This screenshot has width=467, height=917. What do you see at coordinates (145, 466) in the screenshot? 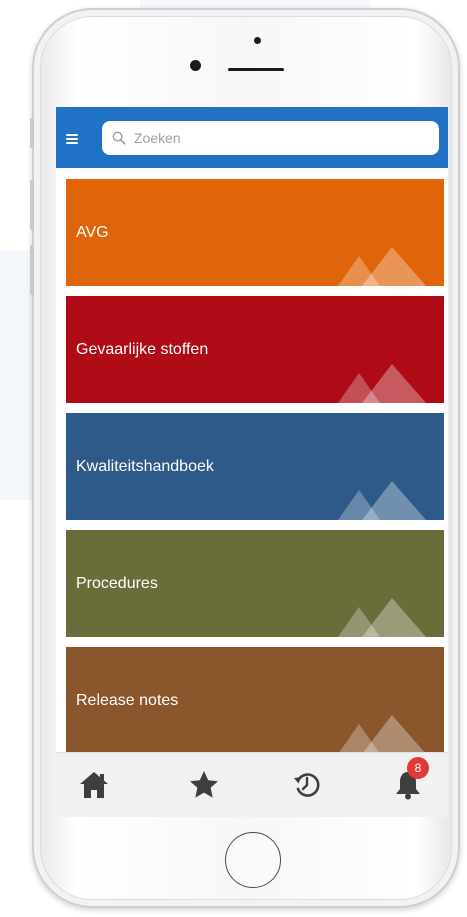
I see `category-label: Kwaliteitshandboek` at bounding box center [145, 466].